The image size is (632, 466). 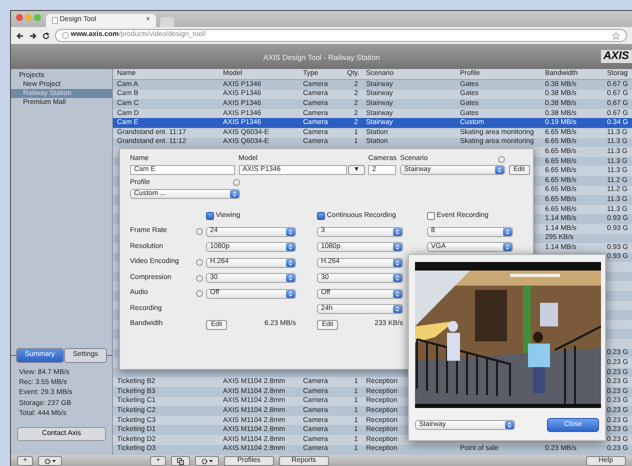 I want to click on star-icon, so click(x=616, y=36).